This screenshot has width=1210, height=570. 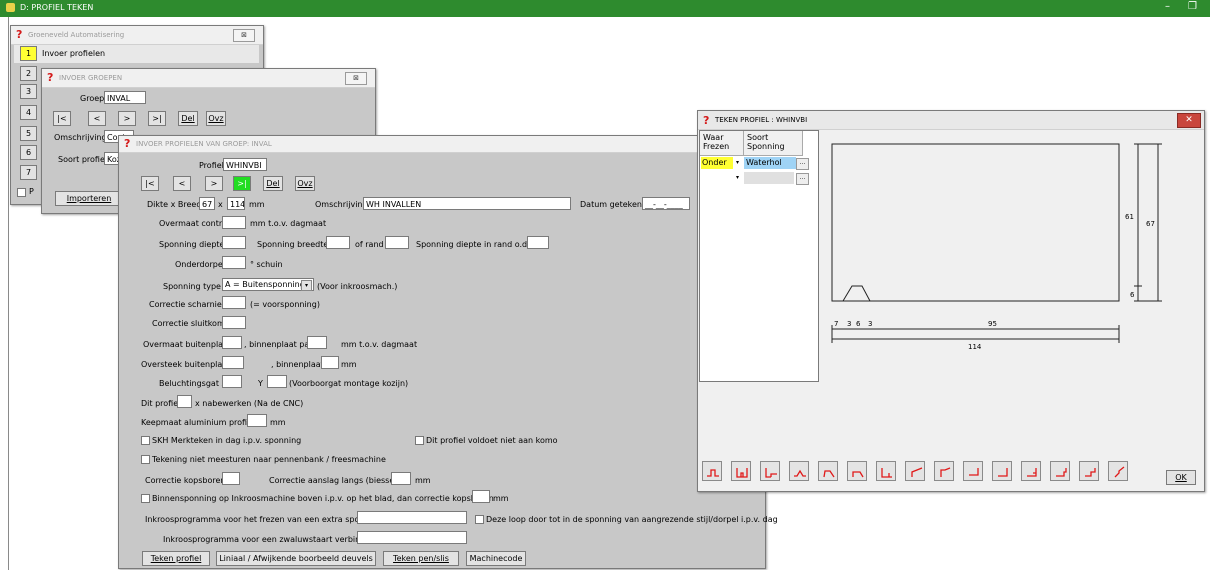 I want to click on tool-profile-13-button, so click(x=1060, y=471).